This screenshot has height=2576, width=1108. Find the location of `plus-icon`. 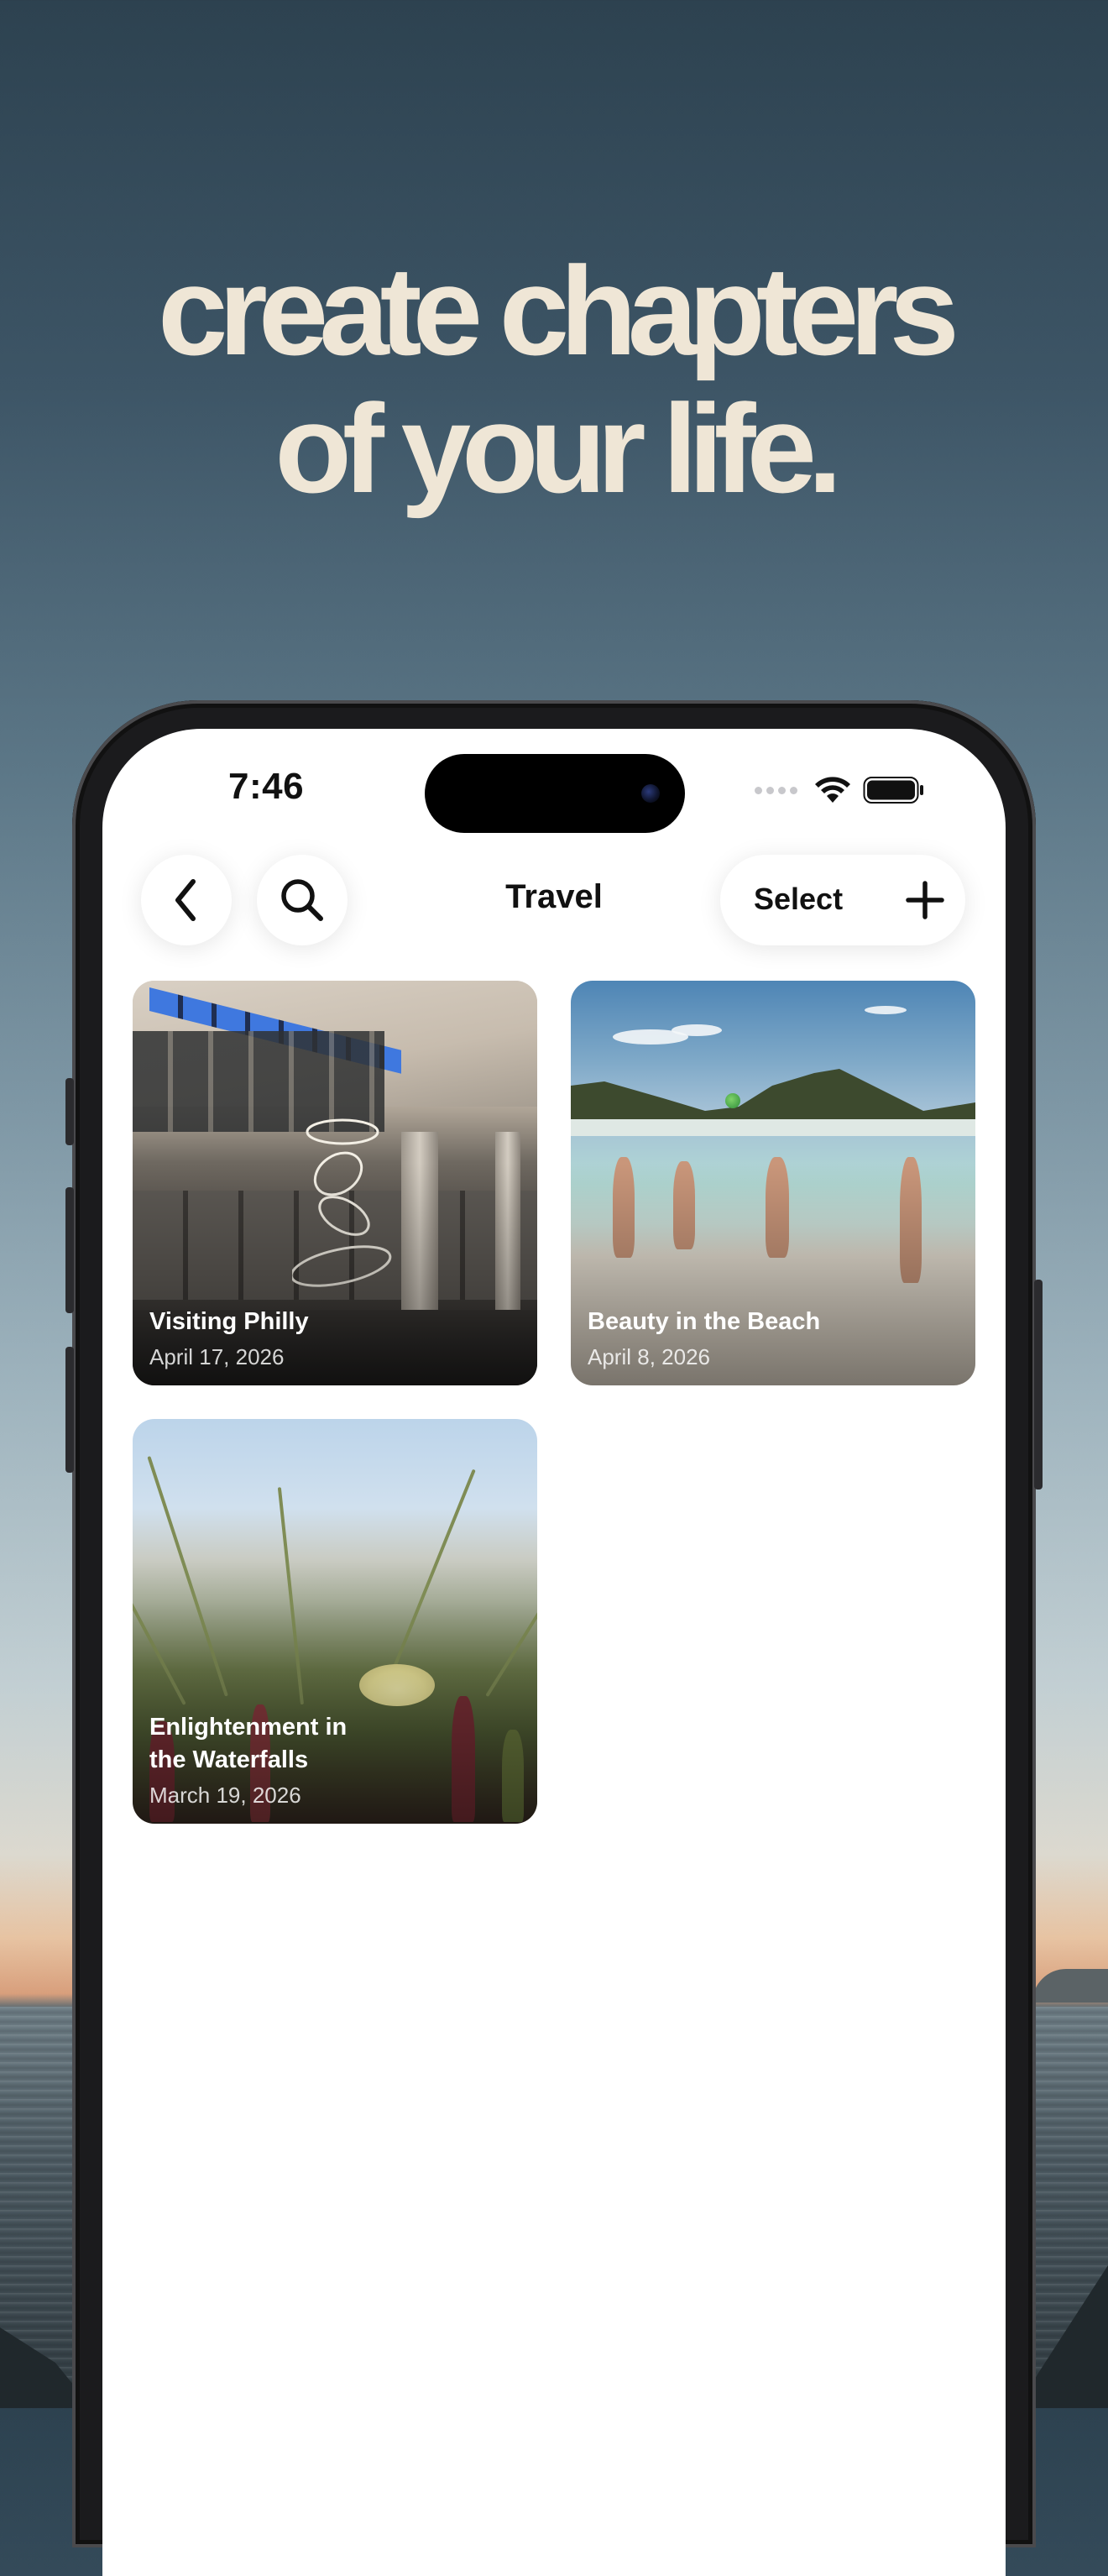

plus-icon is located at coordinates (925, 900).